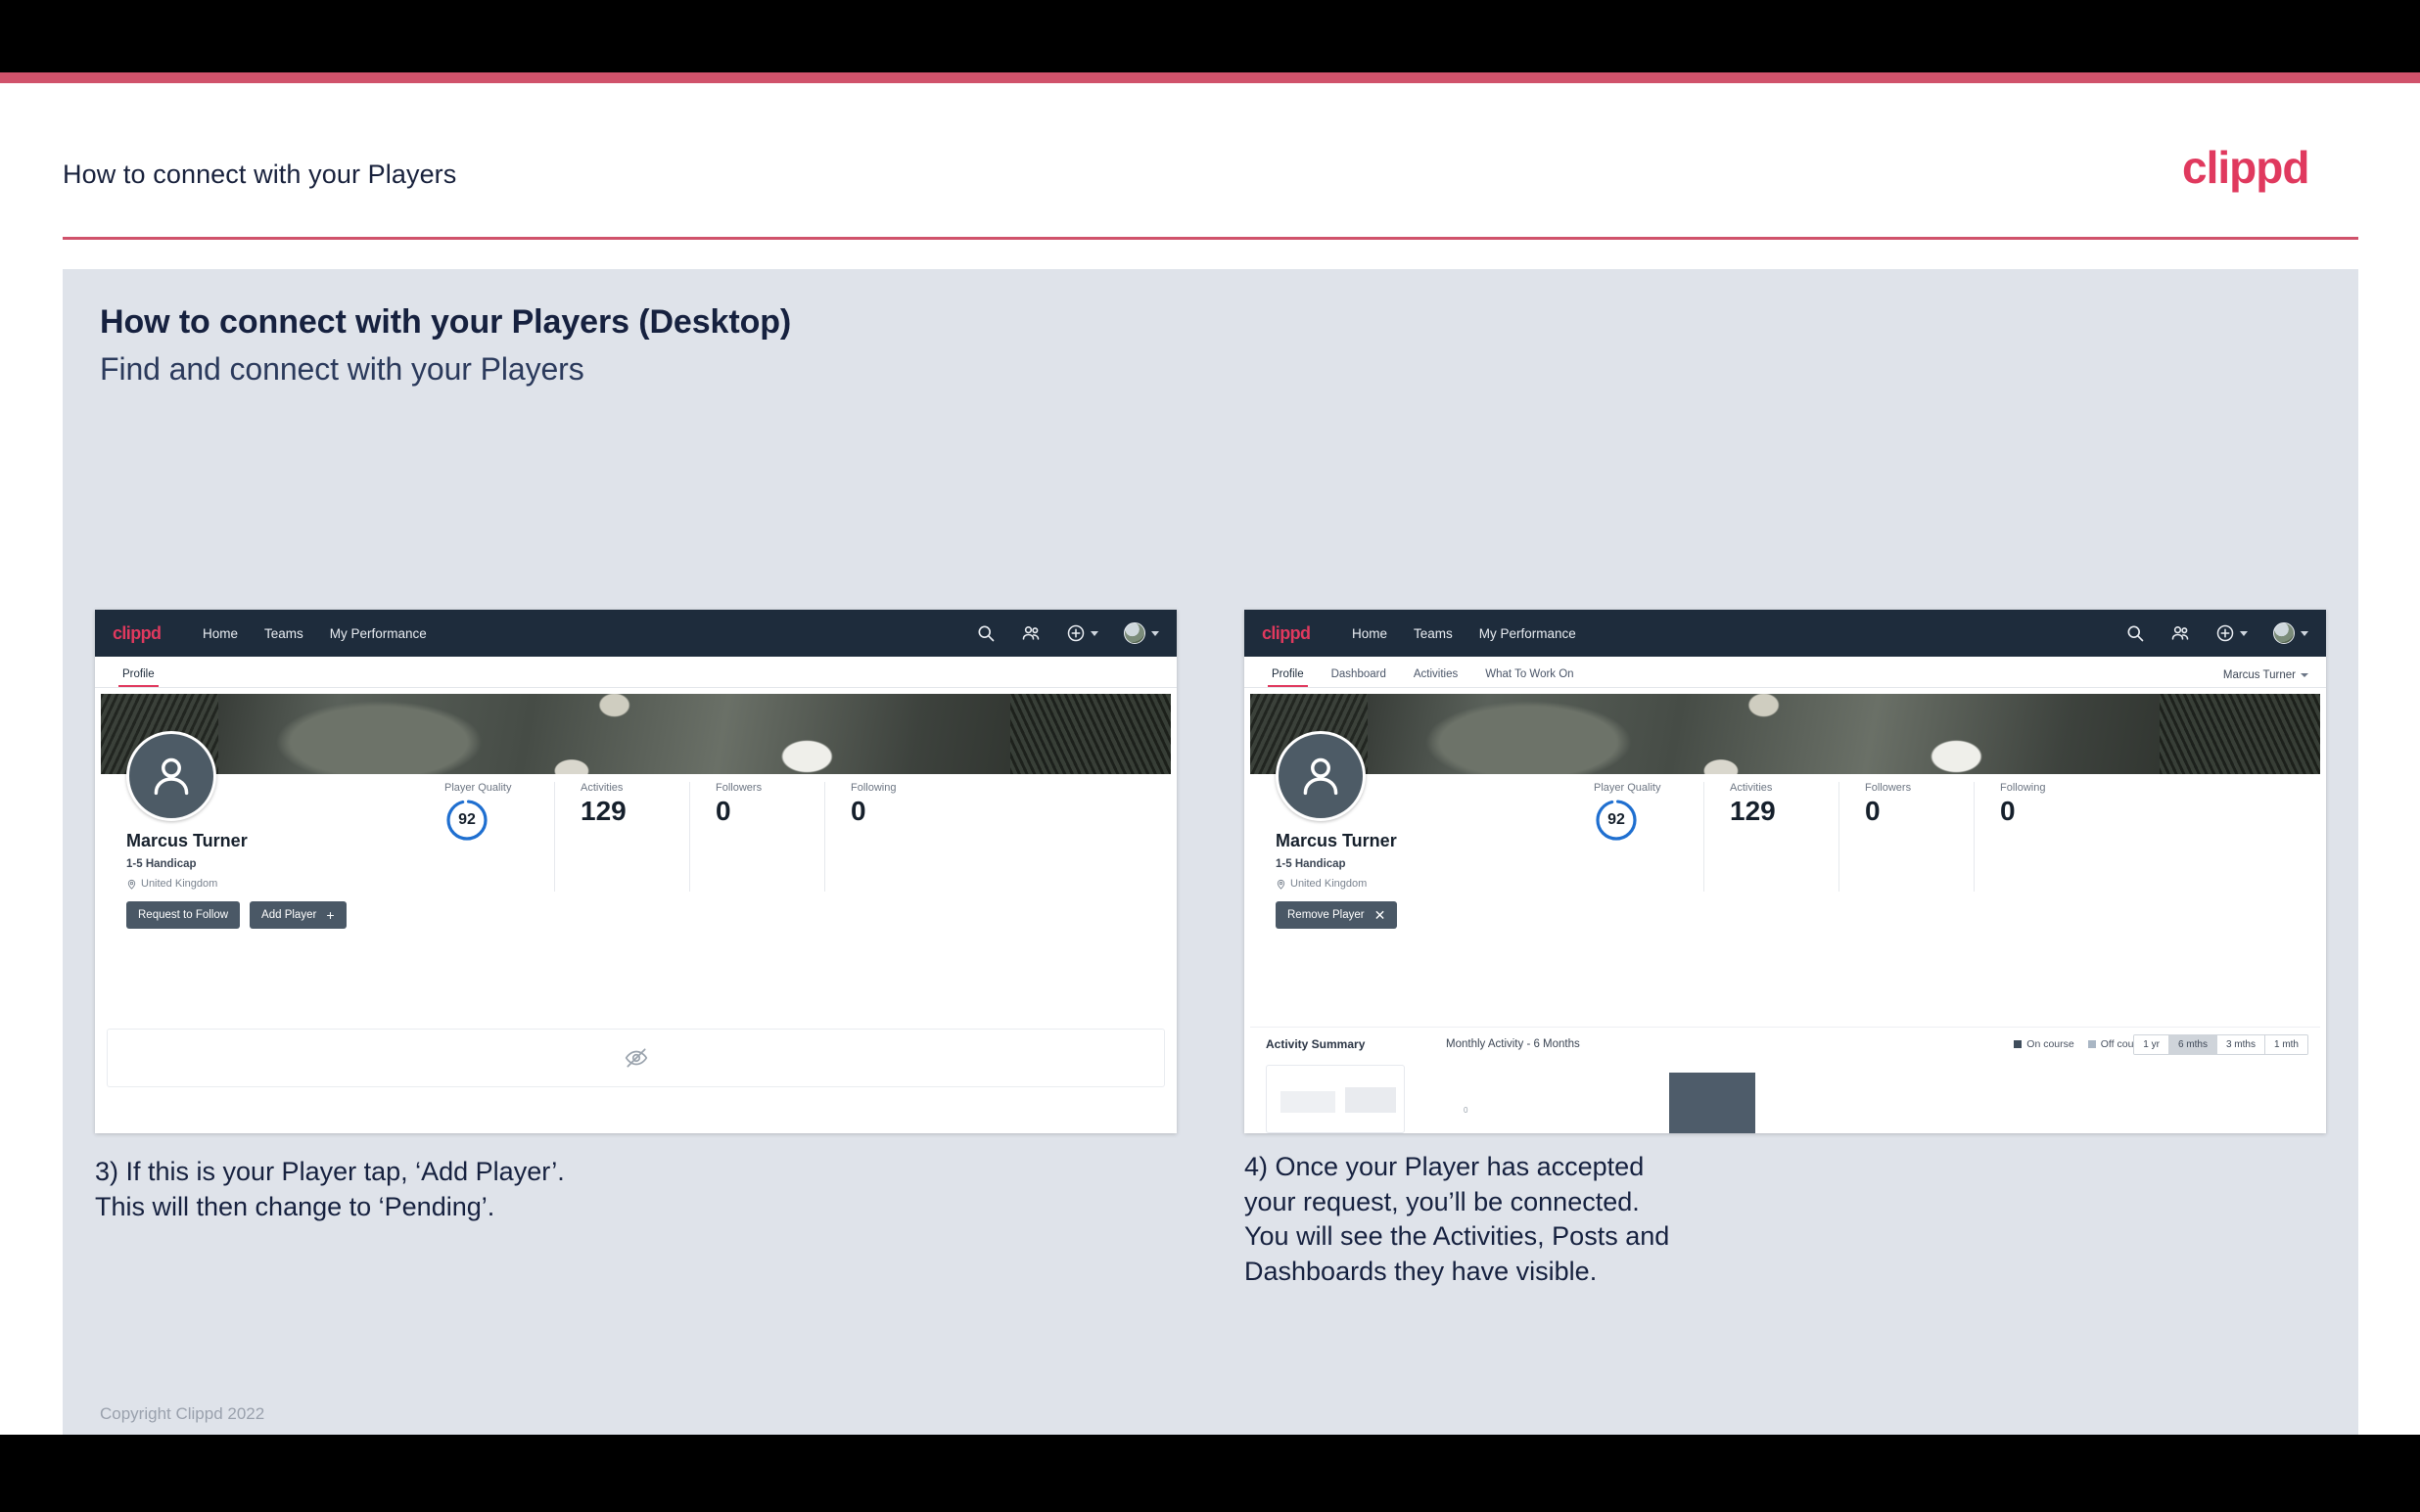 The image size is (2420, 1512). What do you see at coordinates (1210, 1473) in the screenshot?
I see `bottom-letterbox-bar` at bounding box center [1210, 1473].